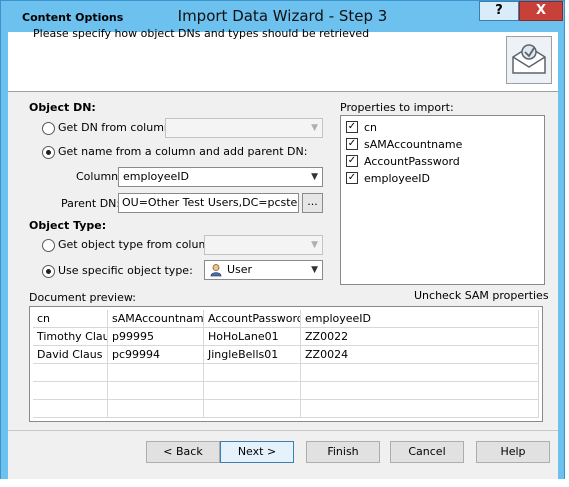  What do you see at coordinates (513, 452) in the screenshot?
I see `help-button: Help` at bounding box center [513, 452].